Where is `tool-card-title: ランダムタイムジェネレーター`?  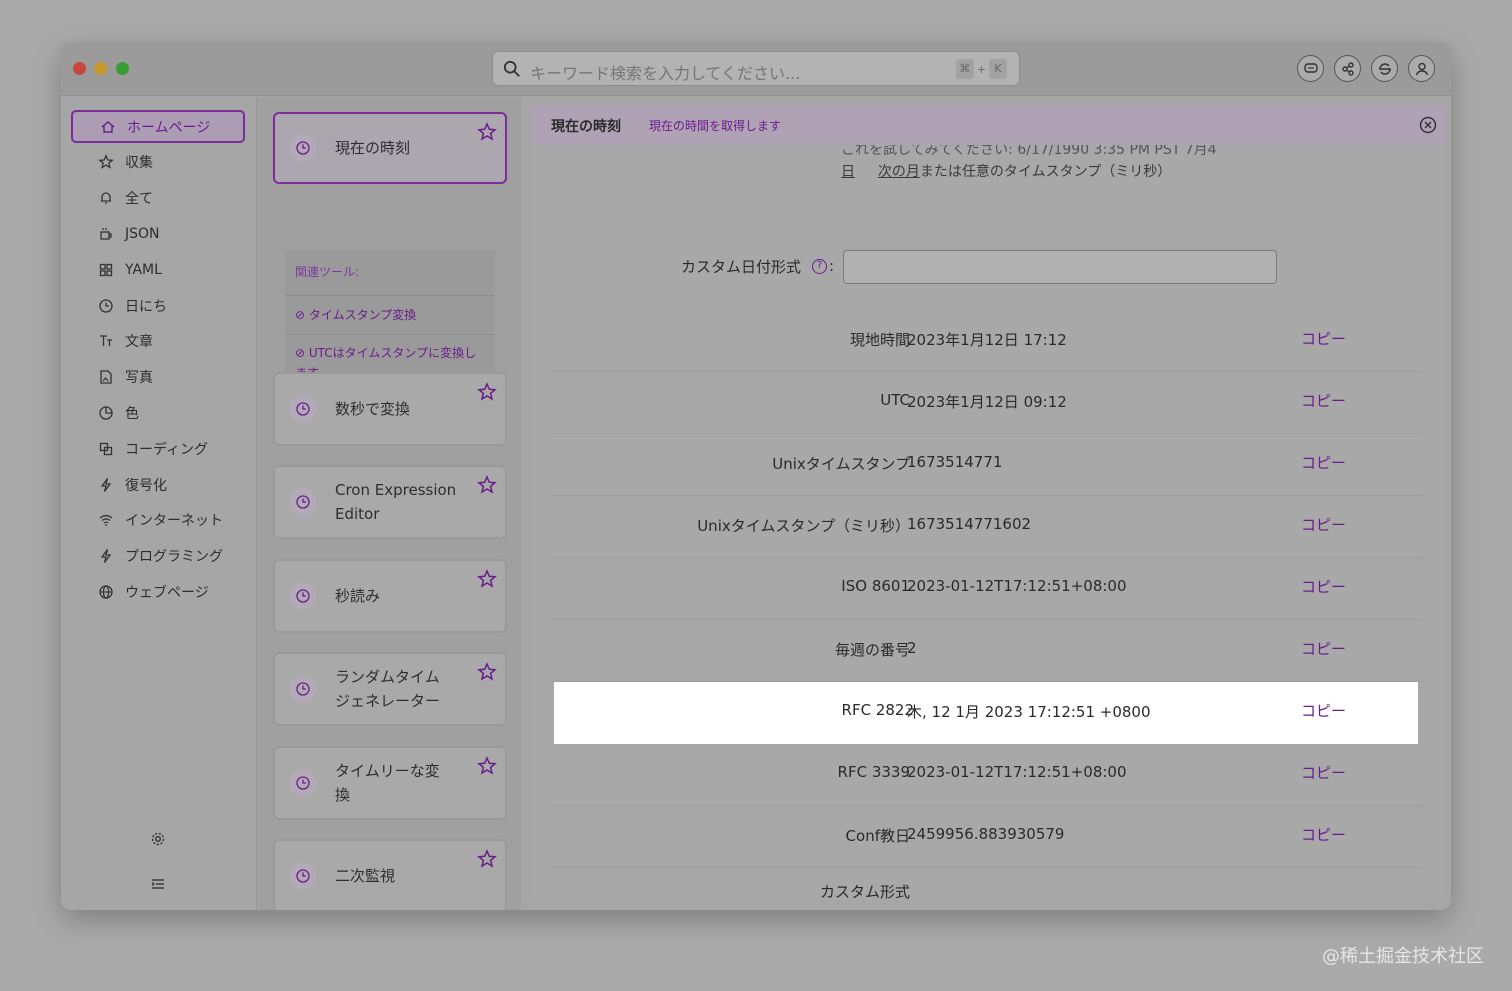
tool-card-title: ランダムタイムジェネレーター is located at coordinates (388, 689).